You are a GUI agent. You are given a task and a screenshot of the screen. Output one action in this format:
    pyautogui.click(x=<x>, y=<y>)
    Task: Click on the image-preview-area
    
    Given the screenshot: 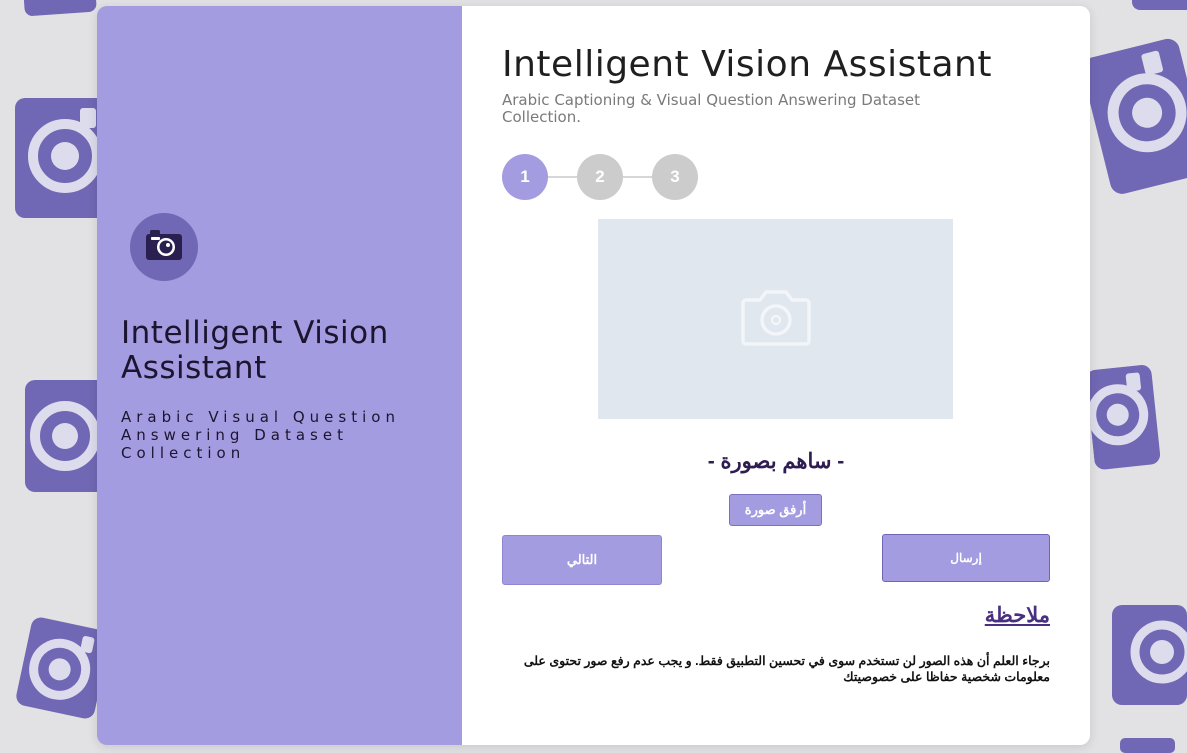 What is the action you would take?
    pyautogui.click(x=775, y=319)
    